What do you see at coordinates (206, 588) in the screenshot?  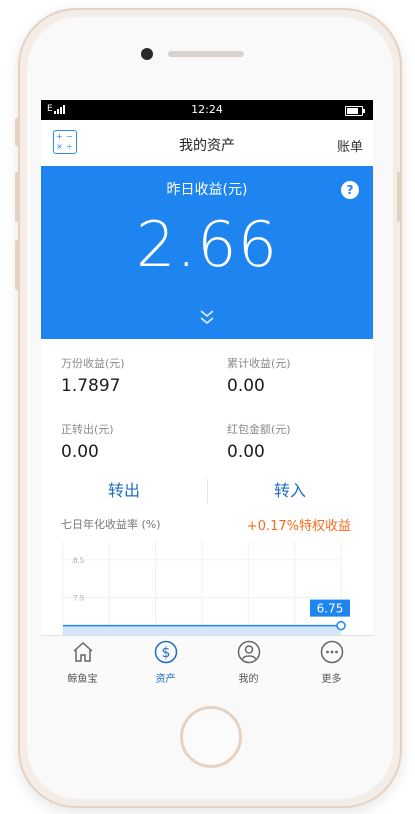 I see `yield-chart-plot: 8.5 7.5 6.75` at bounding box center [206, 588].